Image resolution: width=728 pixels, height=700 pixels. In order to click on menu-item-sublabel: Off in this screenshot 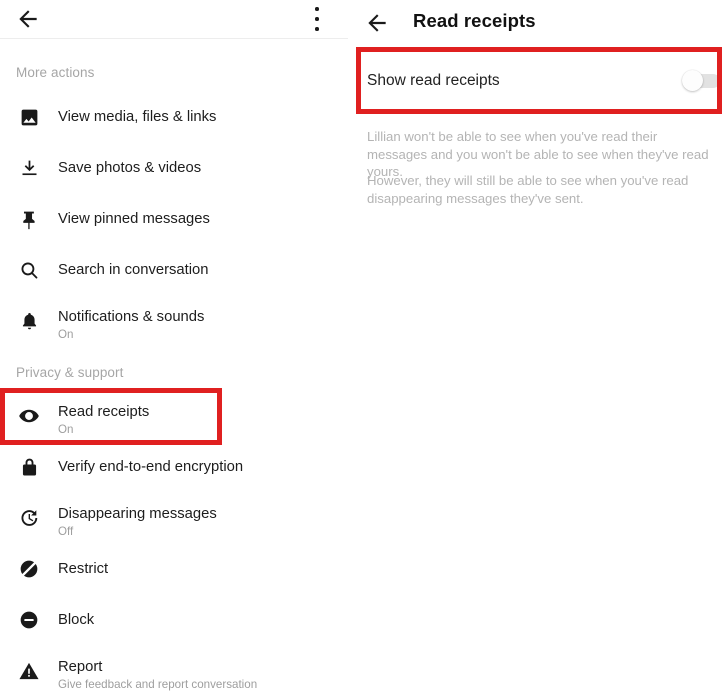, I will do `click(66, 531)`.